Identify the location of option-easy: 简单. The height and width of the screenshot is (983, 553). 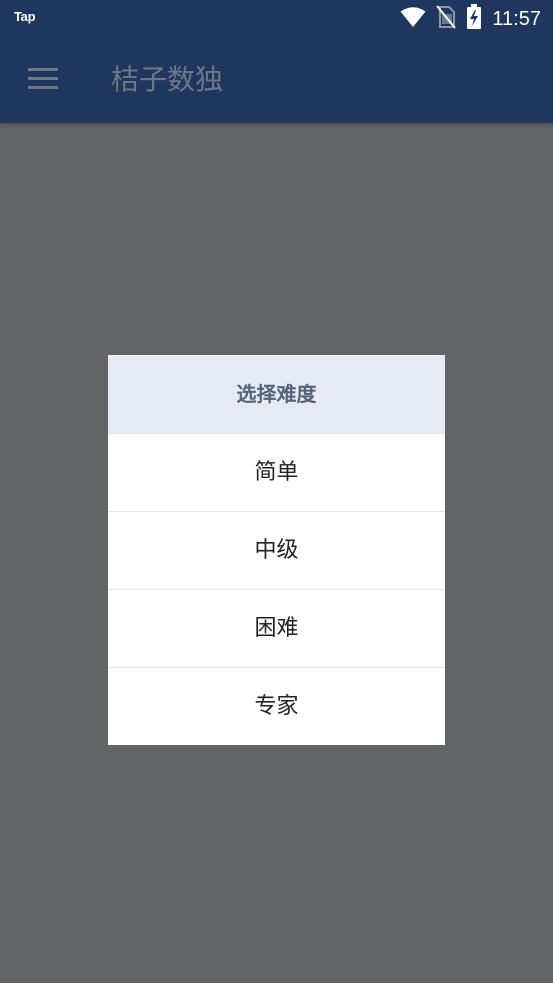
(276, 472).